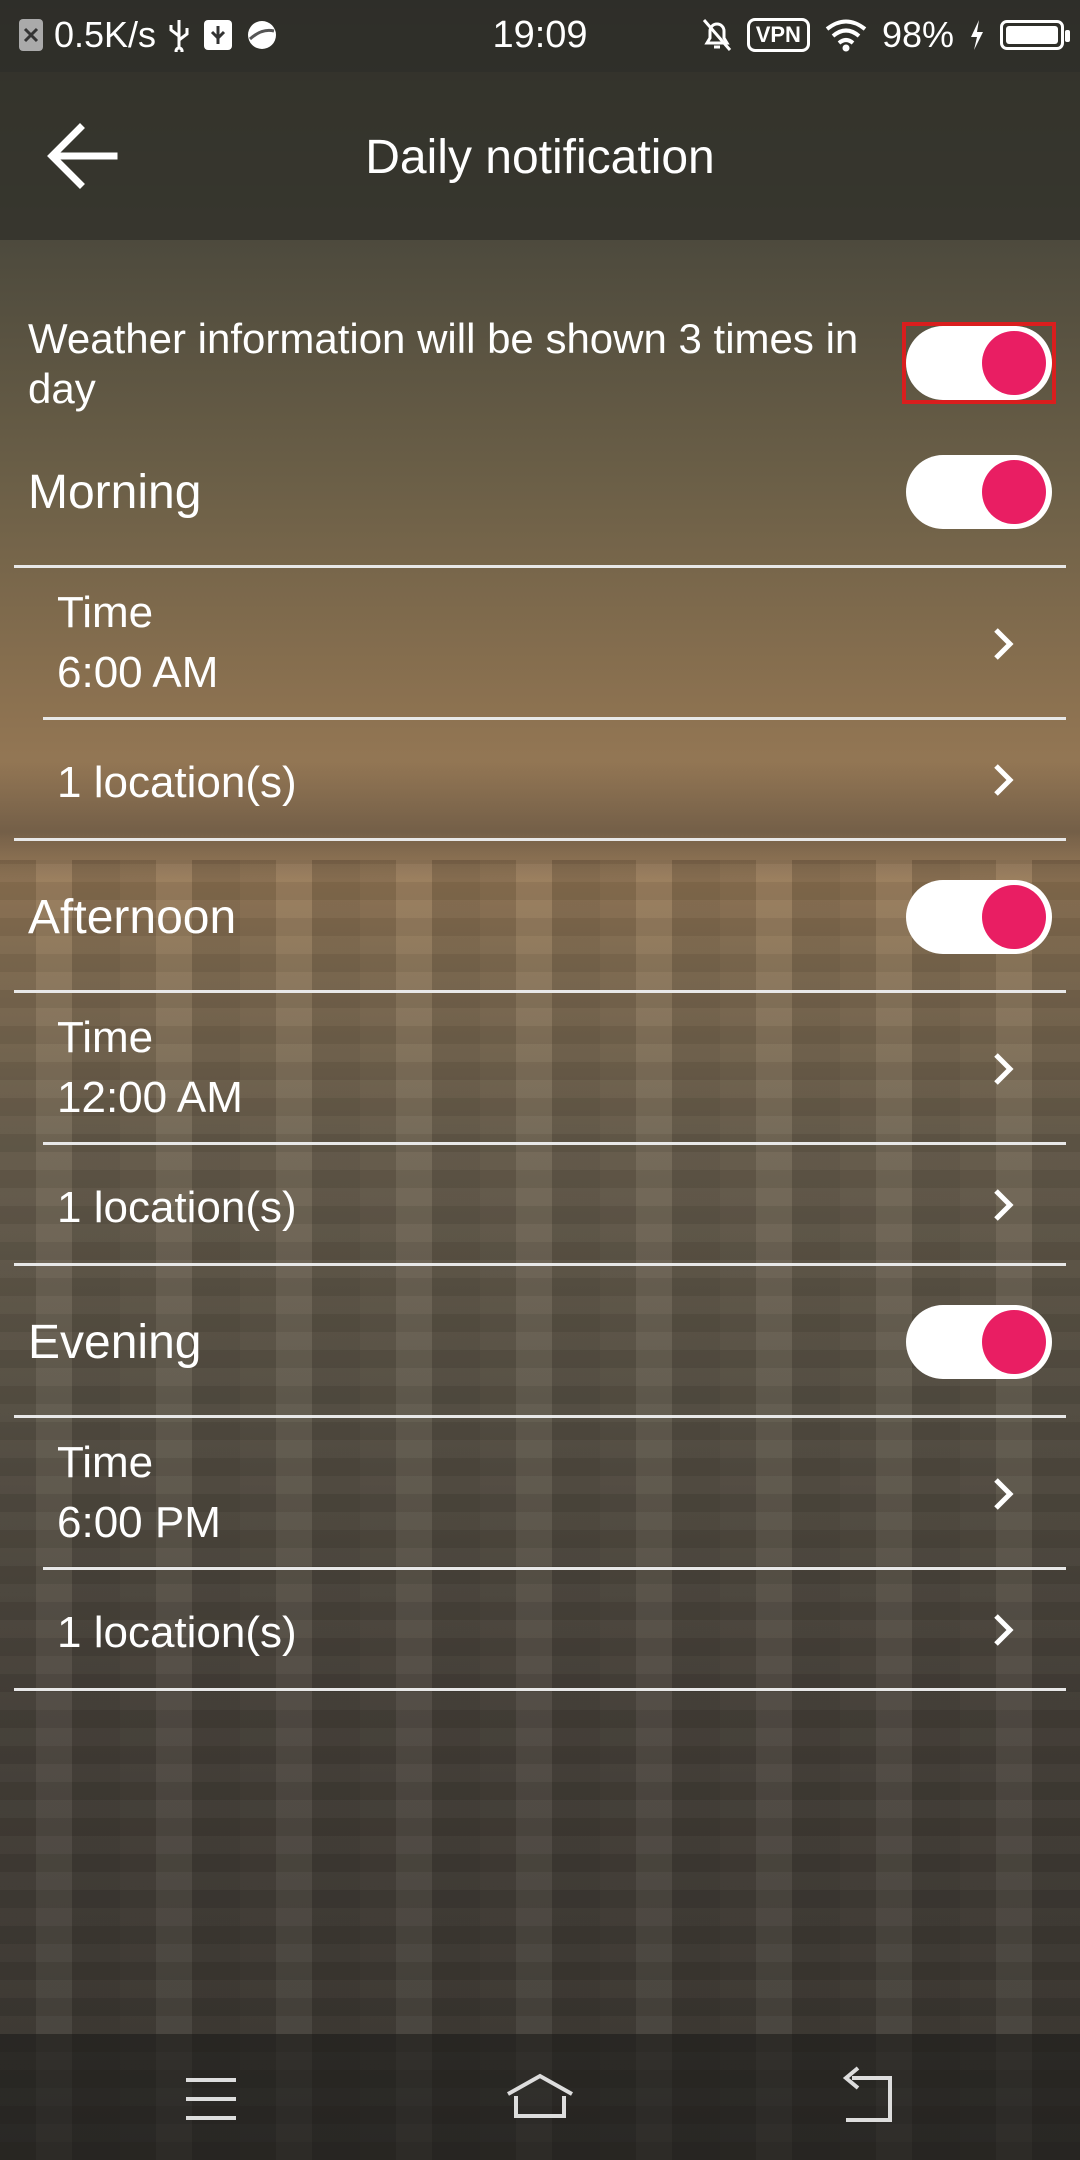  I want to click on section-title-evening: Evening, so click(115, 1342).